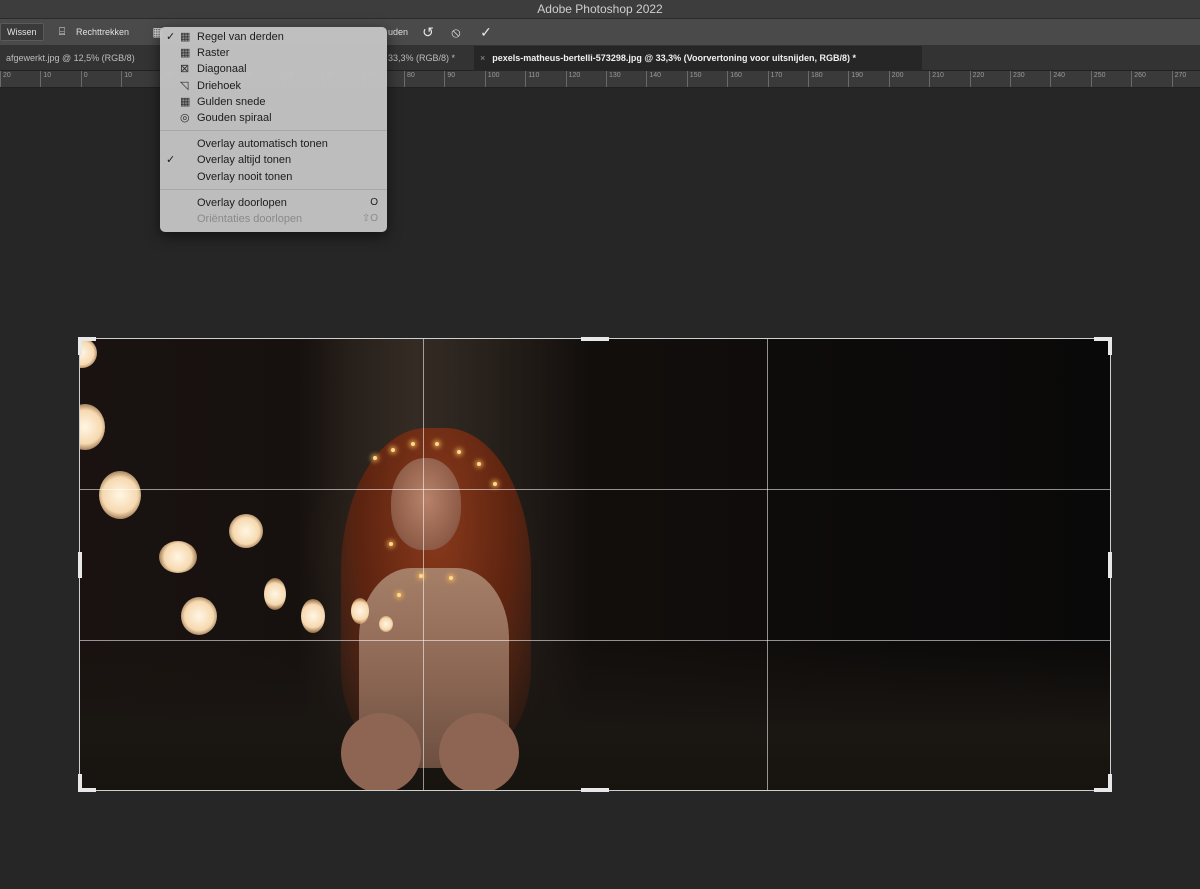 This screenshot has width=1200, height=889. Describe the element at coordinates (5, 79) in the screenshot. I see `ruler-tick: 20` at that location.